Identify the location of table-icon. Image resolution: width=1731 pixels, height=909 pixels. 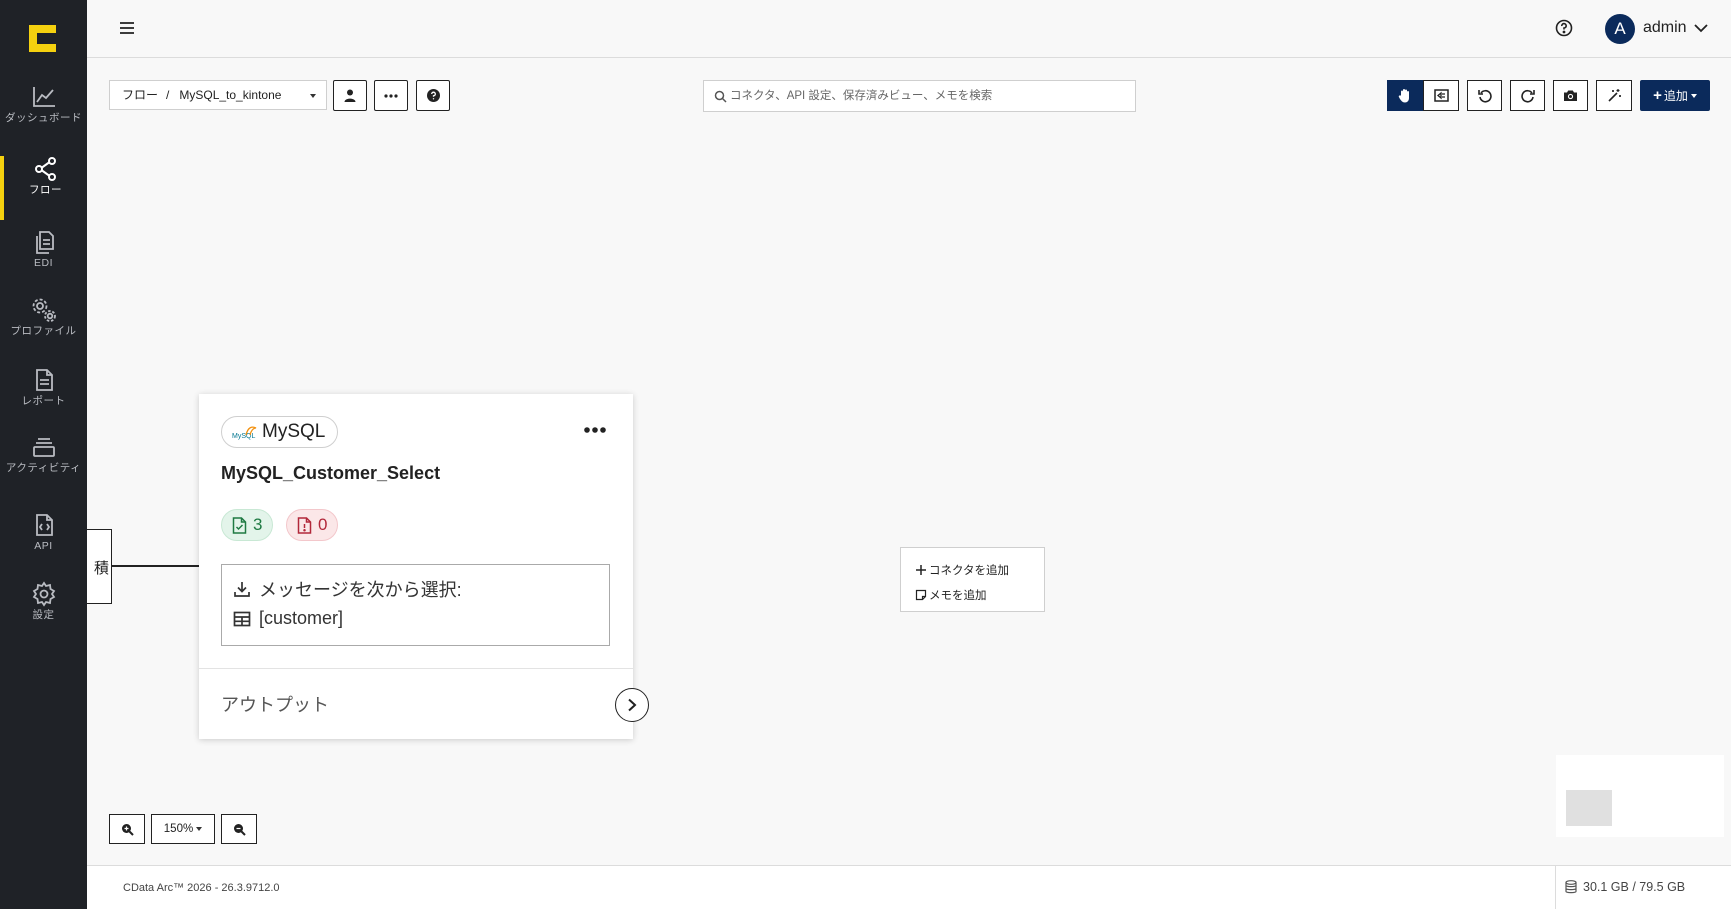
(242, 618).